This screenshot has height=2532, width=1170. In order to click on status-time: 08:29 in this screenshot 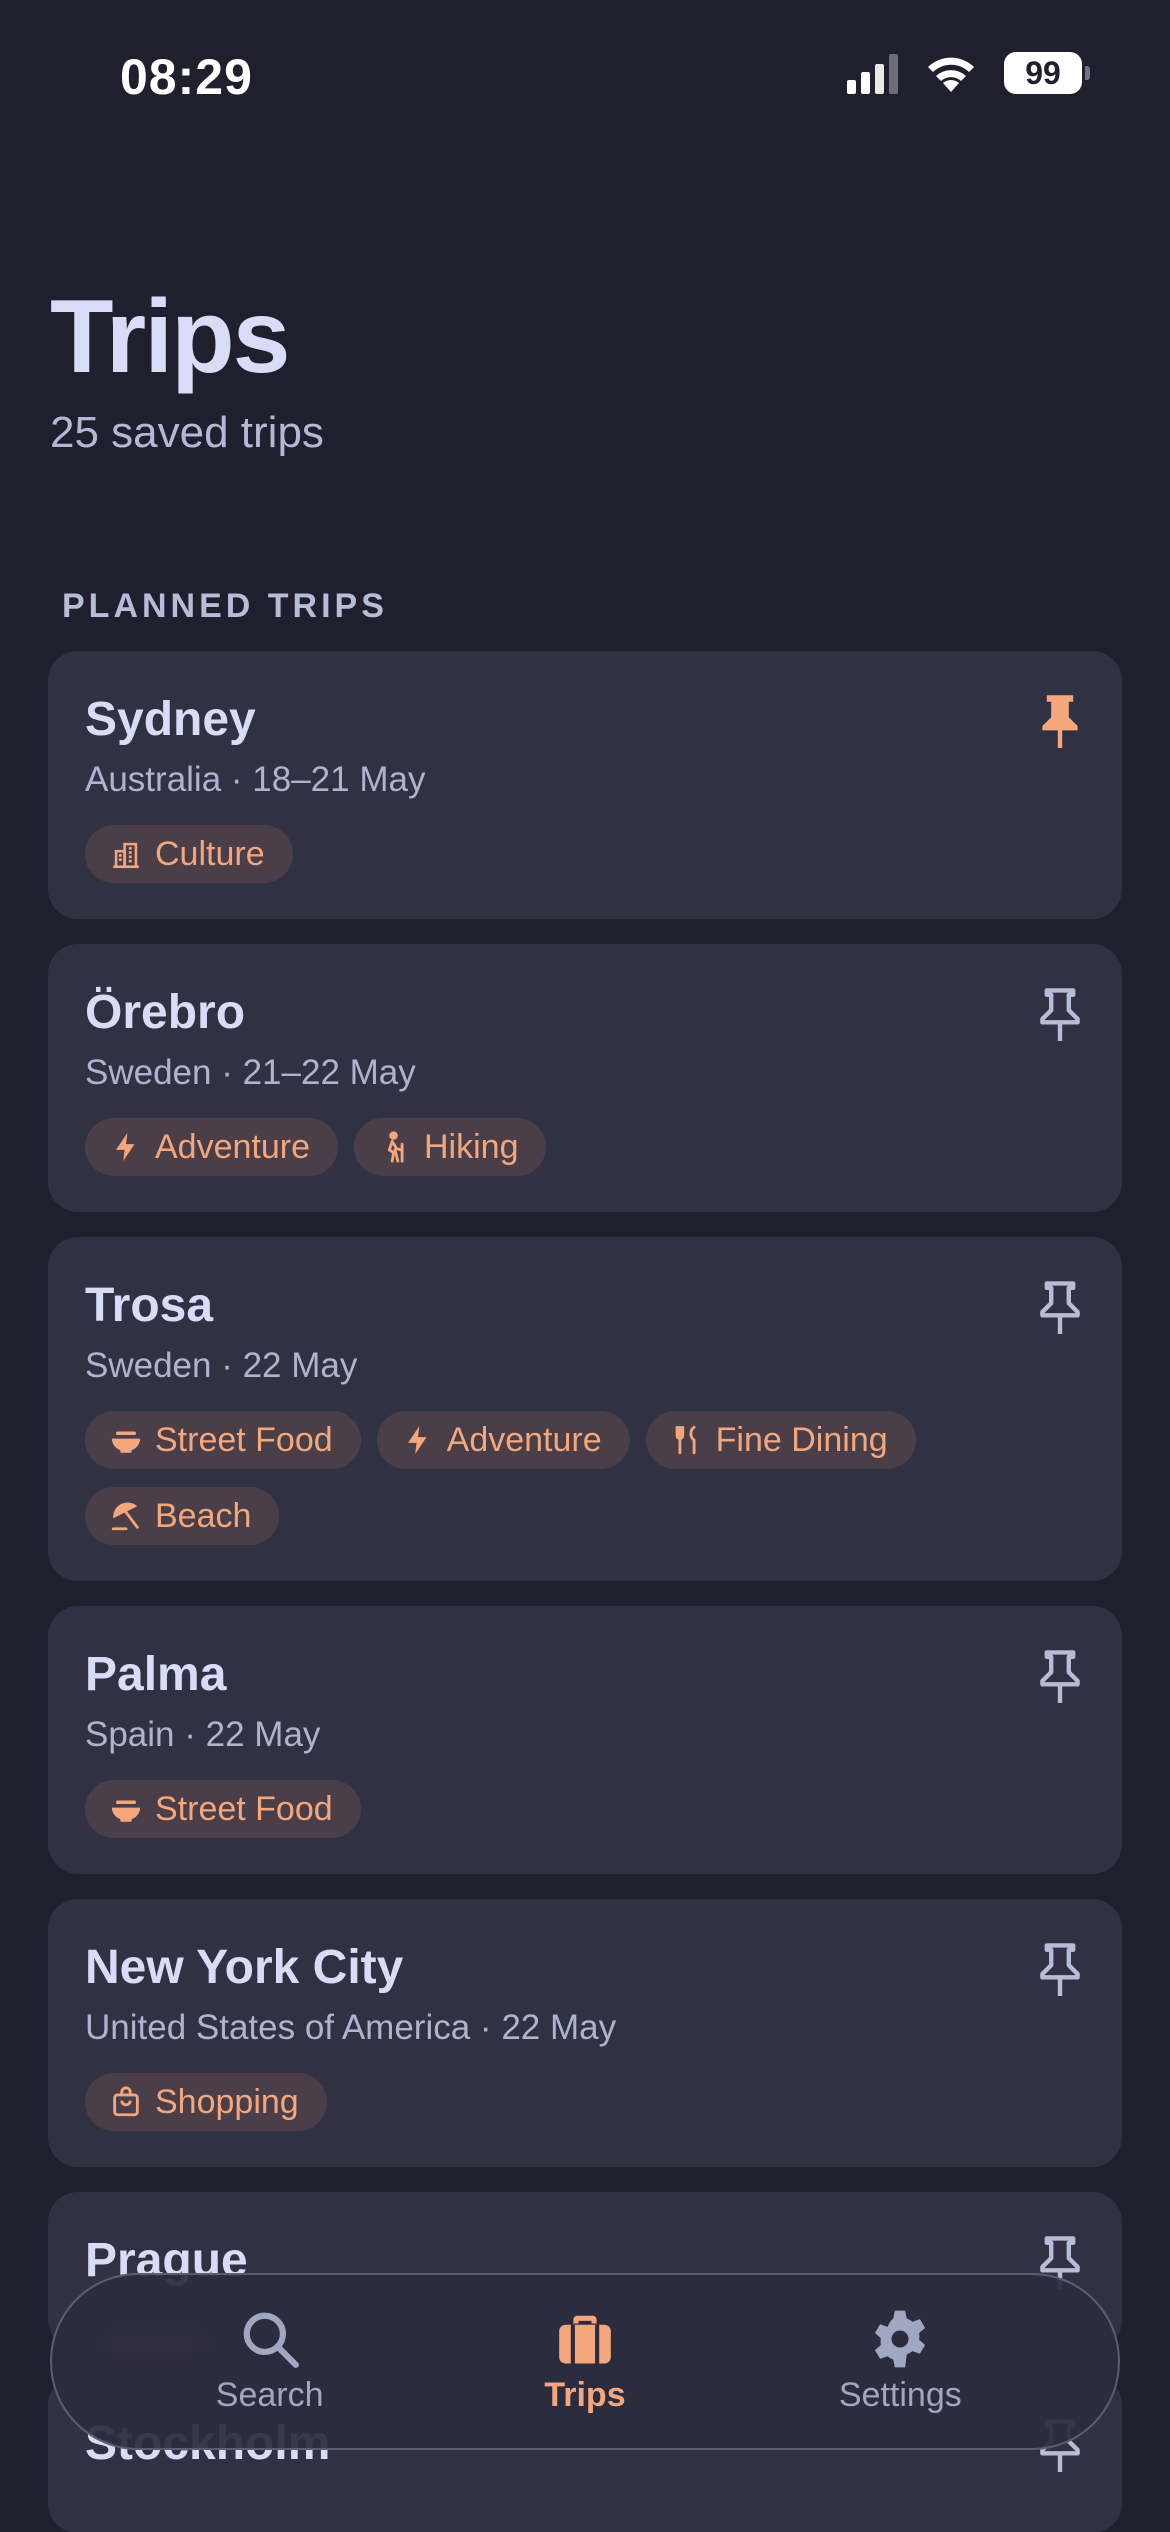, I will do `click(186, 77)`.